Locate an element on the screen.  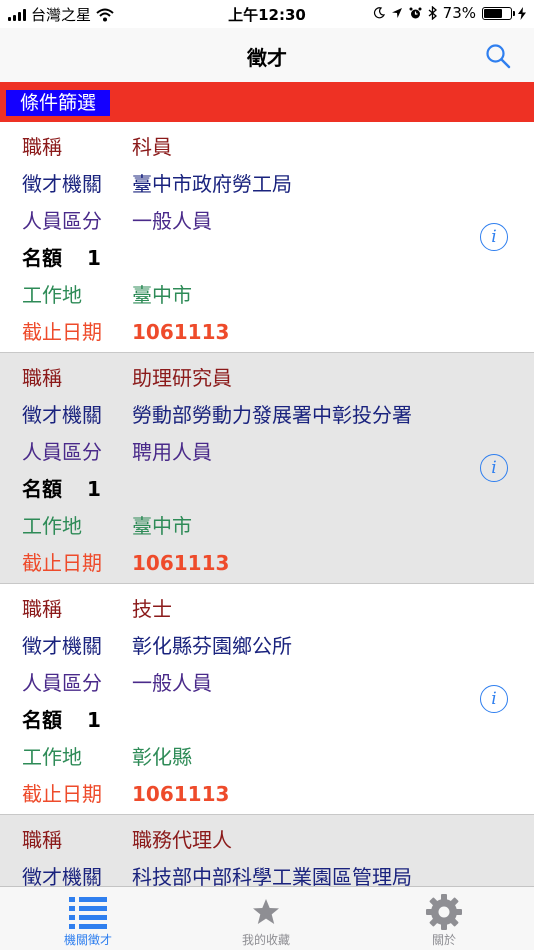
tab-bar: 機關徵才 我的收藏 關於 is located at coordinates (267, 918).